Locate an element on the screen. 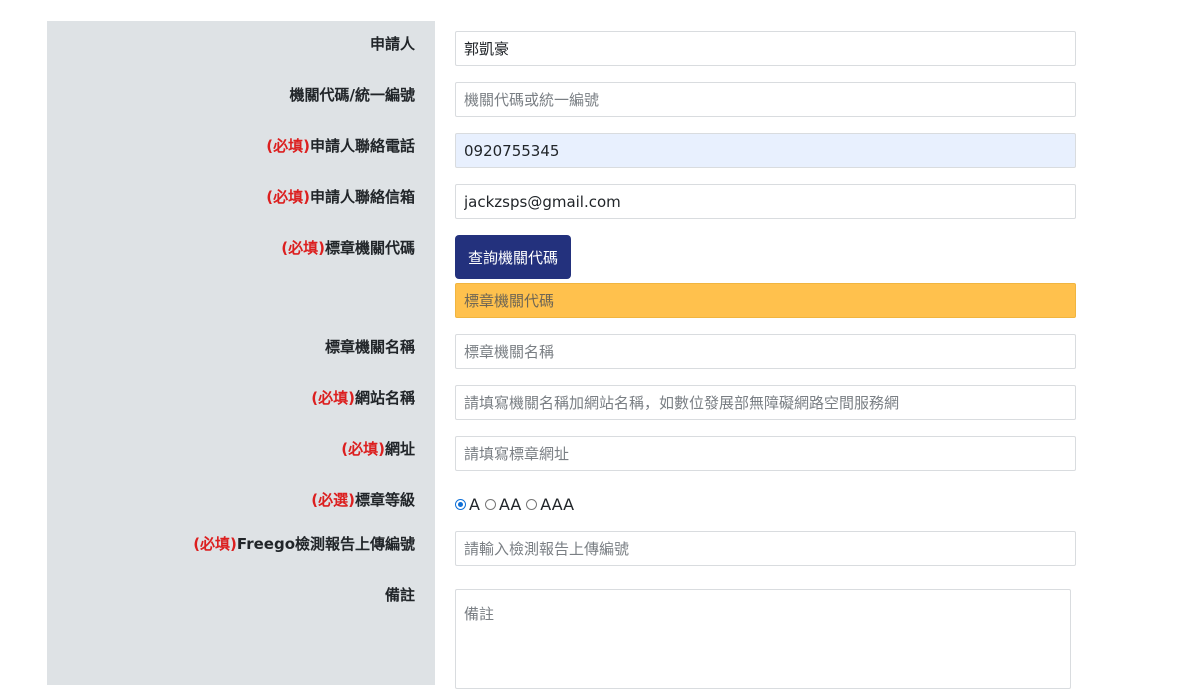 The image size is (1192, 689). required-marker: (必選) is located at coordinates (333, 500).